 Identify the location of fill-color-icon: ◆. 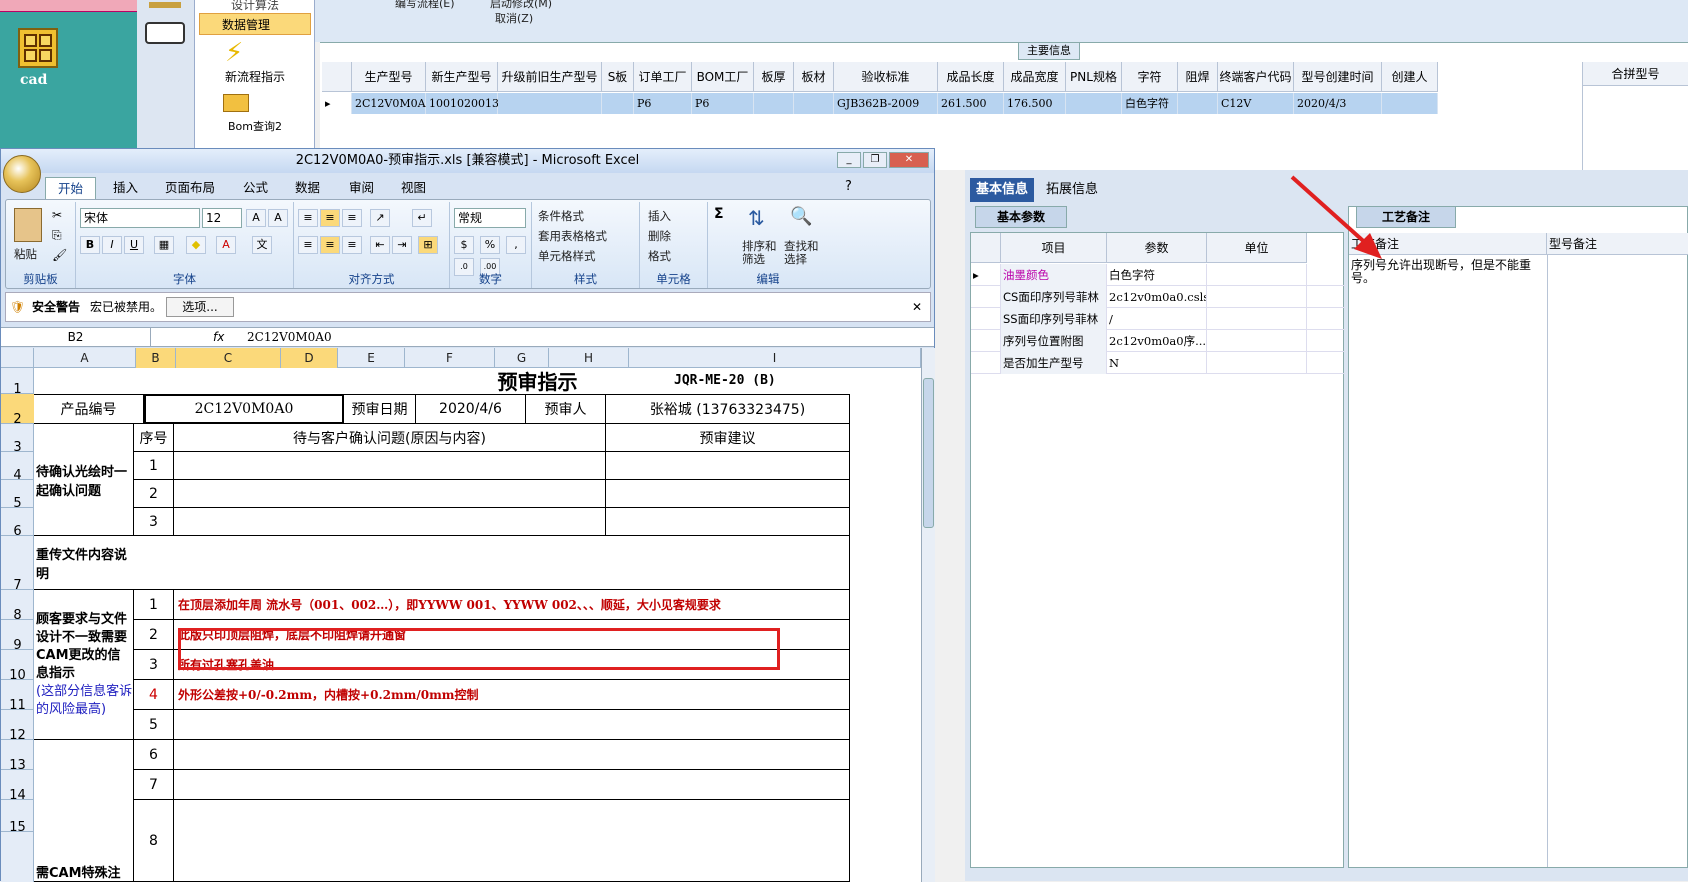
(196, 245).